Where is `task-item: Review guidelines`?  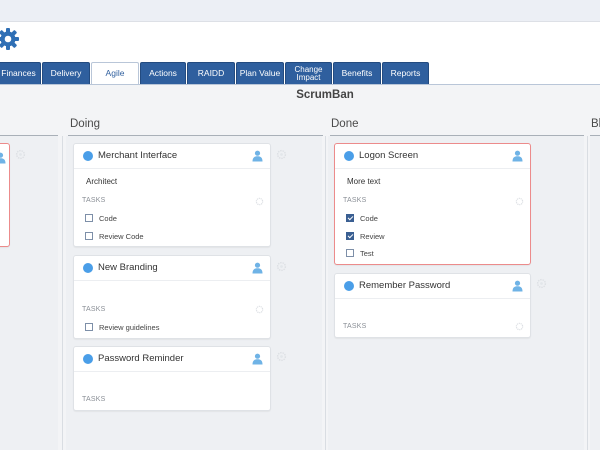 task-item: Review guidelines is located at coordinates (122, 327).